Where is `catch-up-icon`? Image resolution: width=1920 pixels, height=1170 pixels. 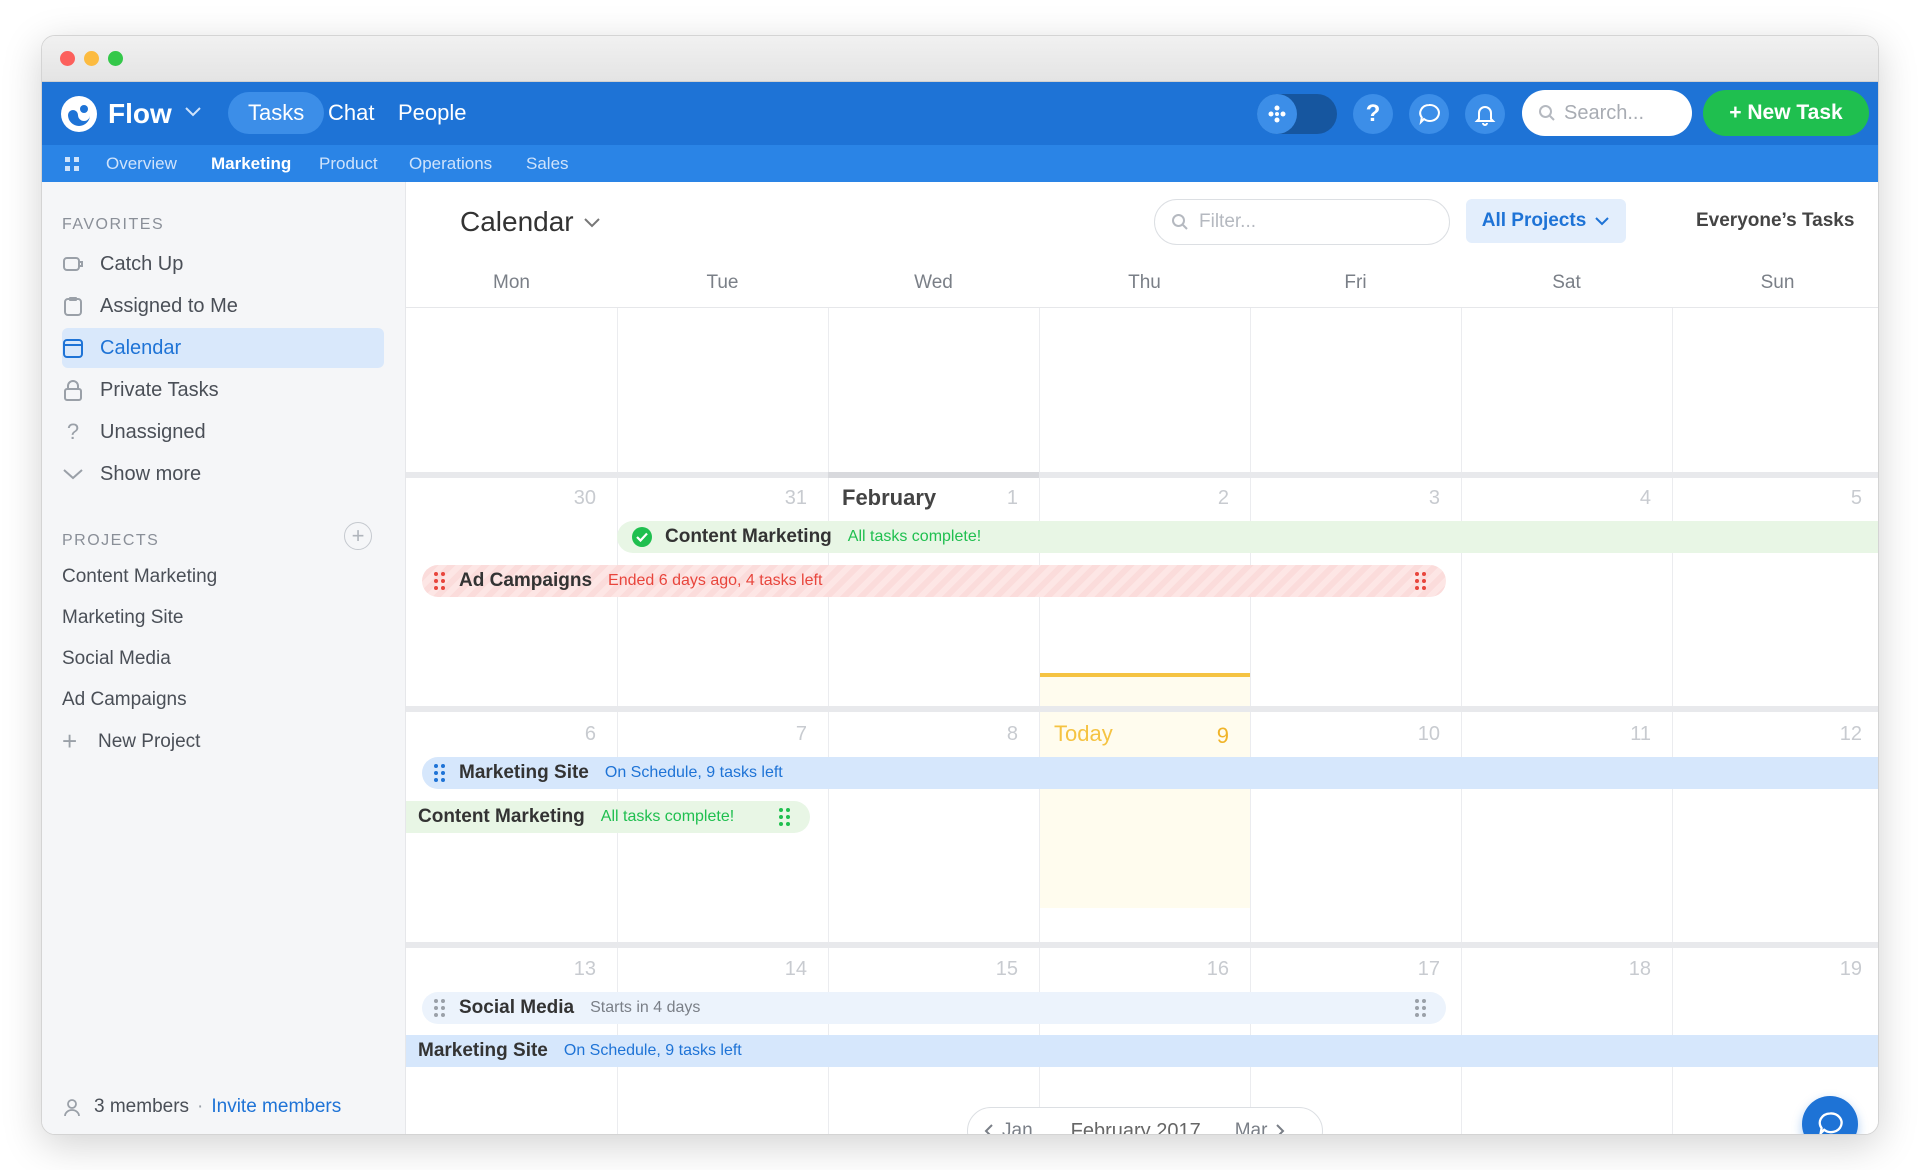 catch-up-icon is located at coordinates (73, 264).